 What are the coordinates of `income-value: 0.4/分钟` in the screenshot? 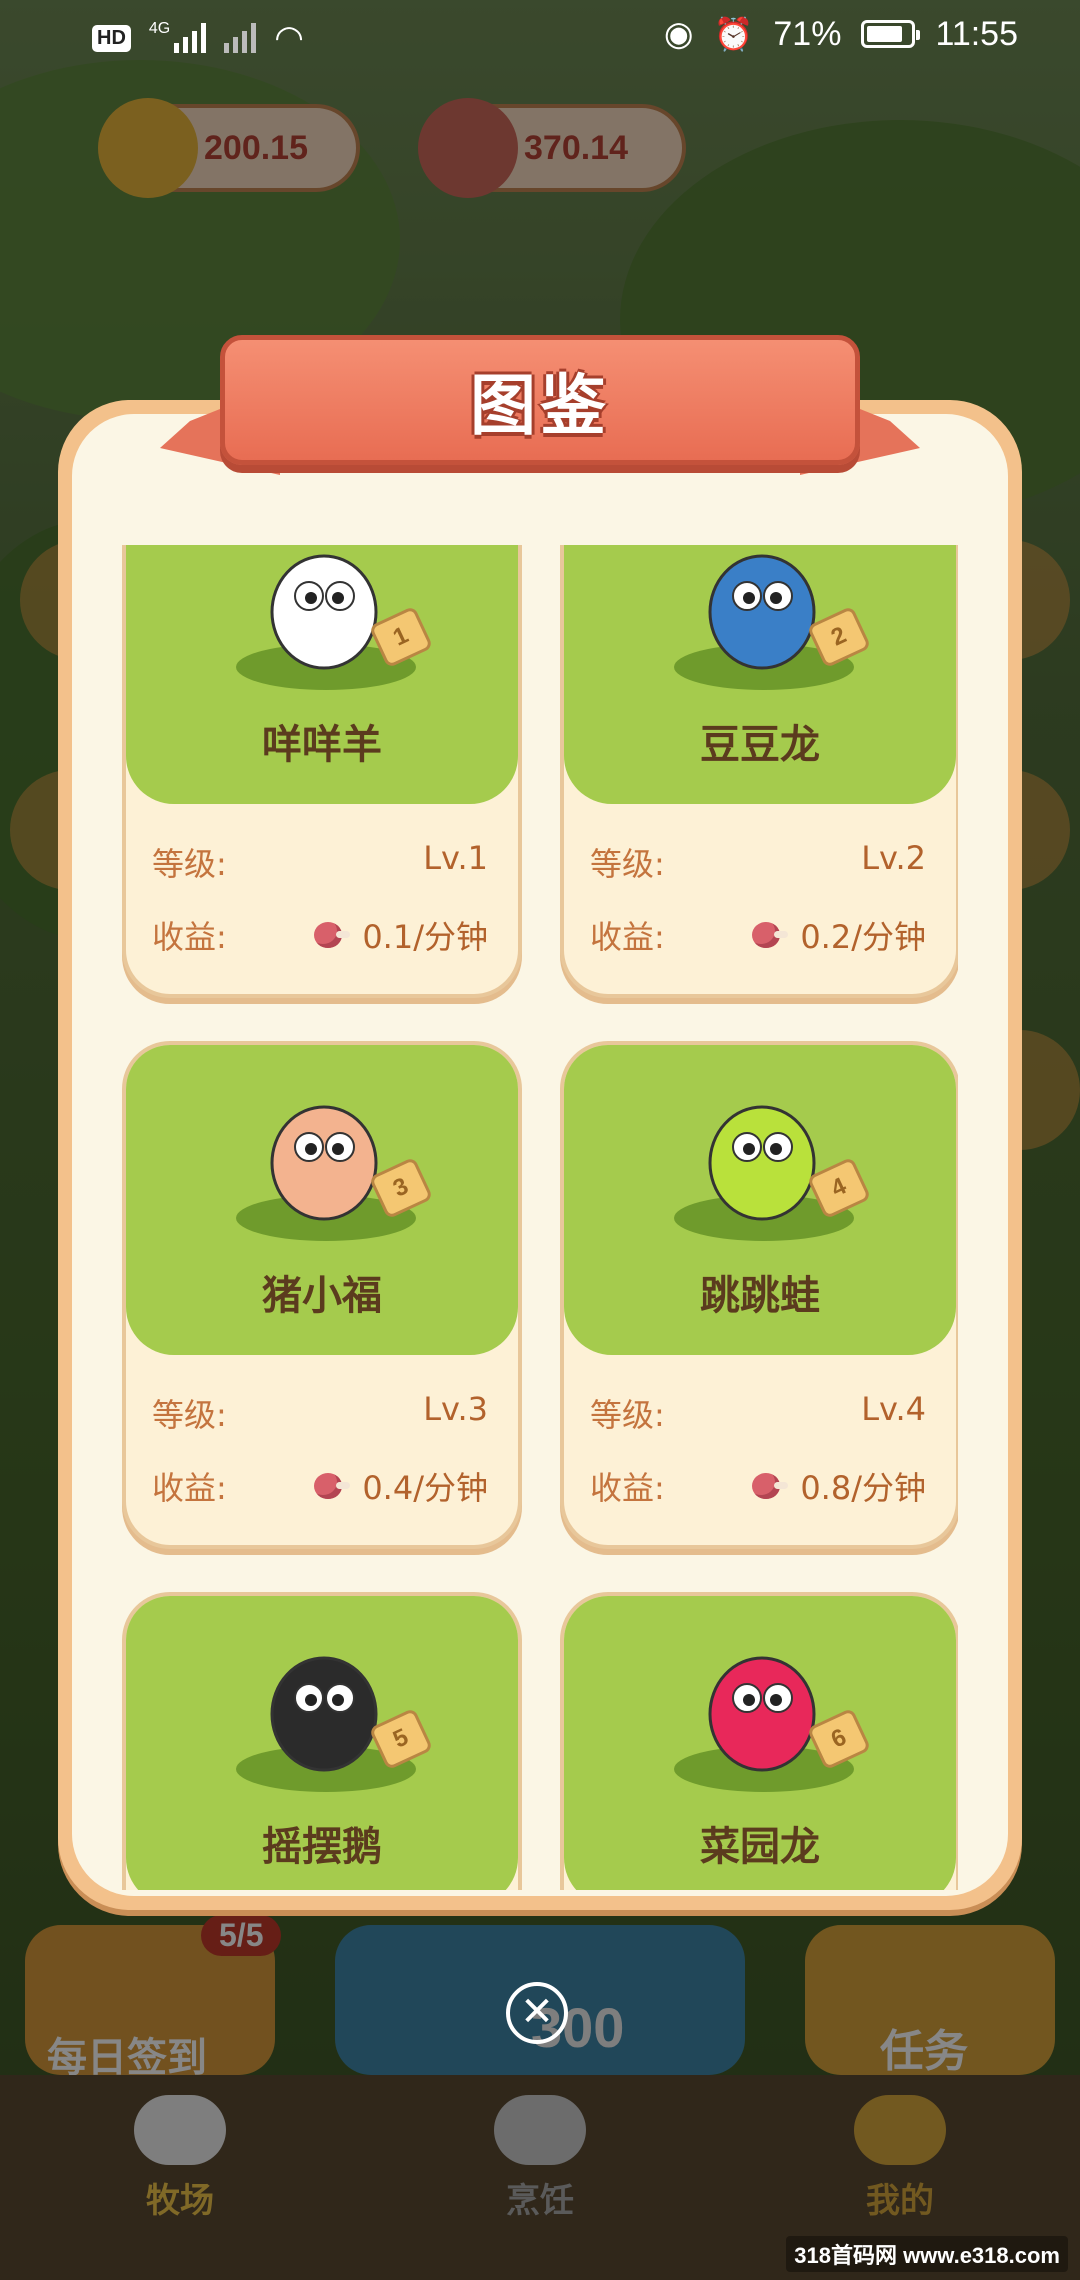 It's located at (425, 1488).